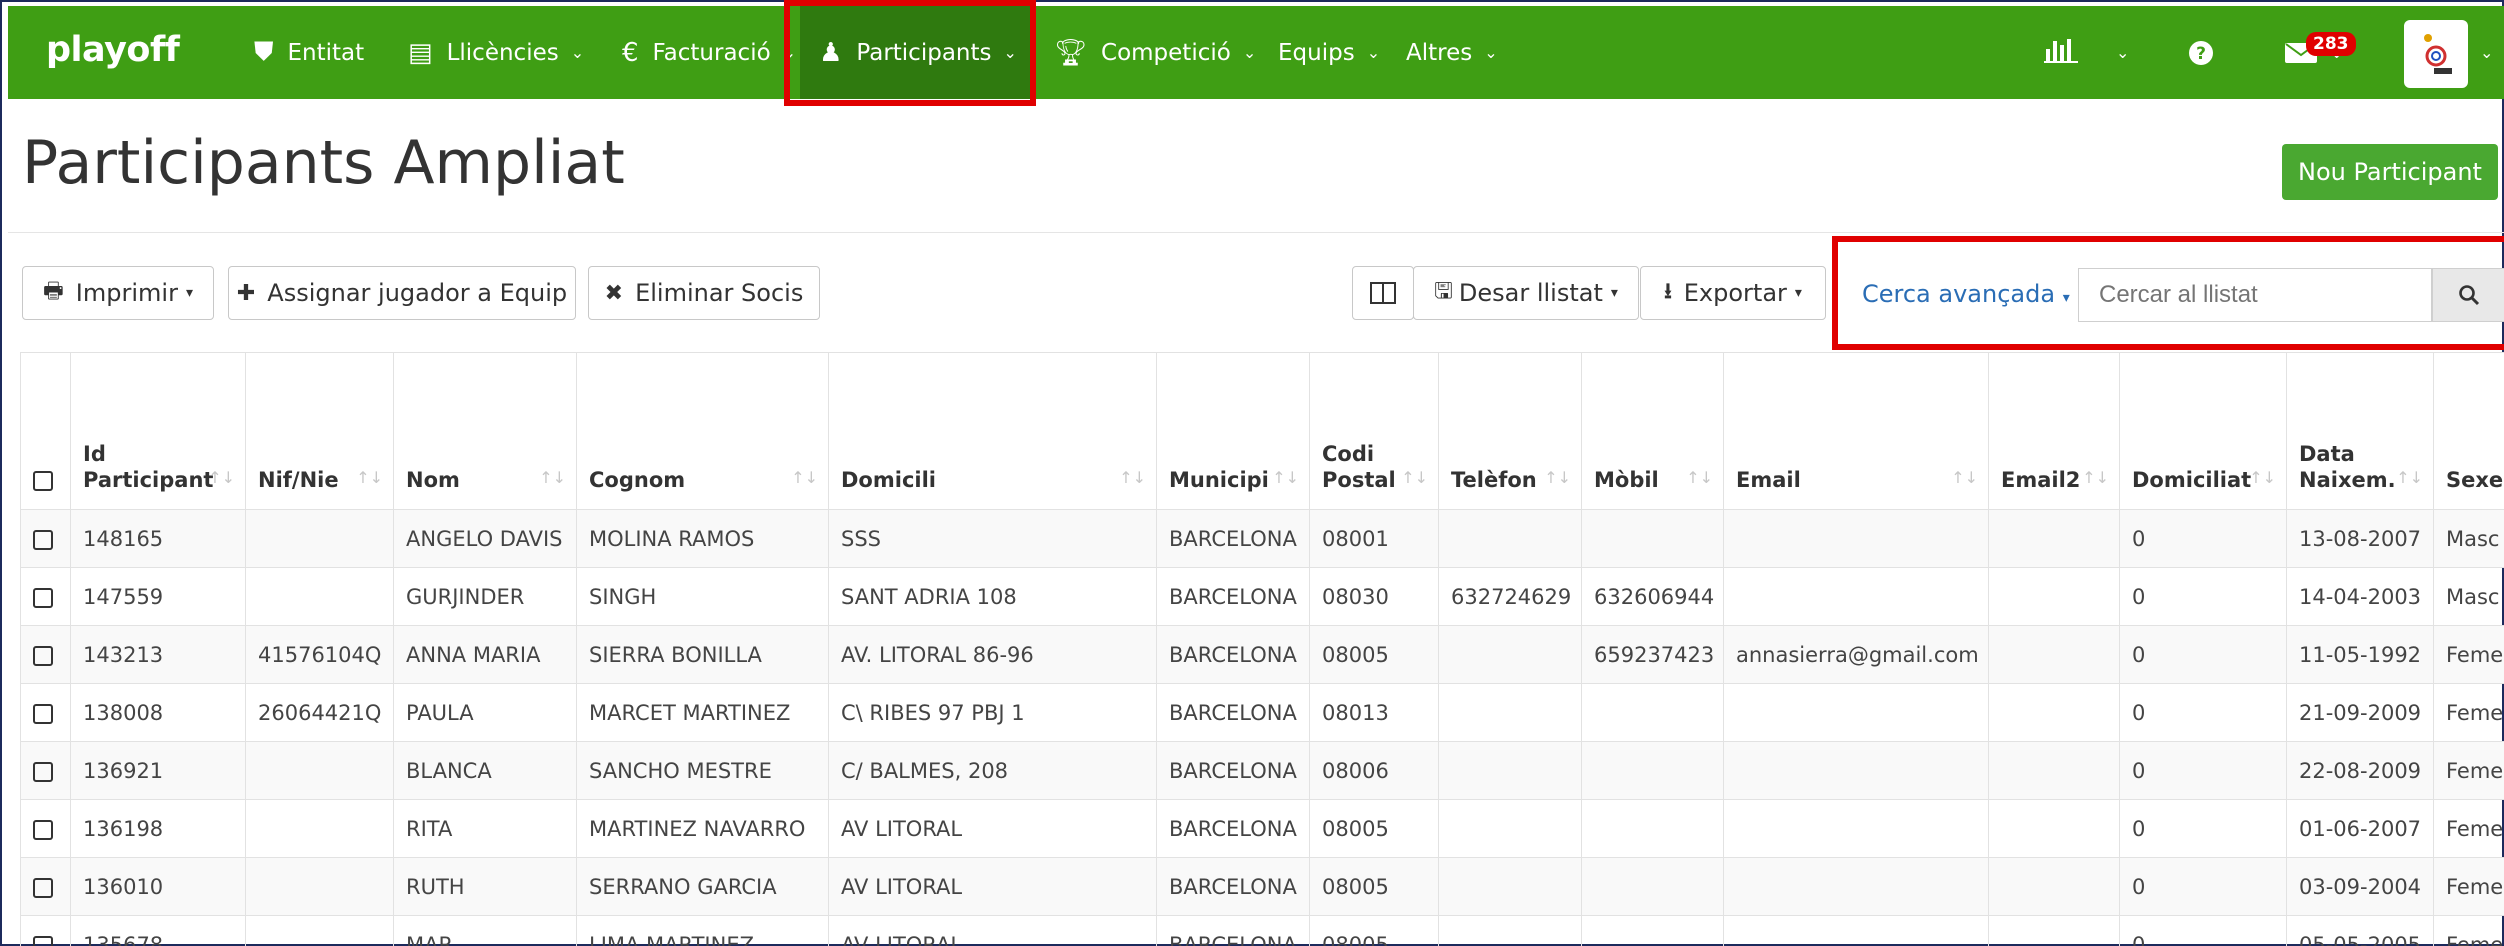  What do you see at coordinates (496, 52) in the screenshot?
I see `nav-llicencies: ▤ Llicències ⌄` at bounding box center [496, 52].